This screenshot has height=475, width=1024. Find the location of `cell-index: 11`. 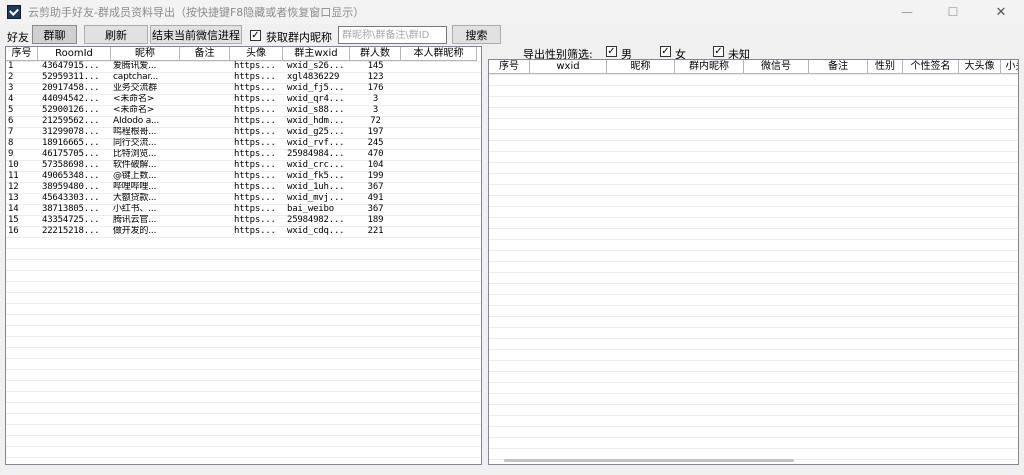

cell-index: 11 is located at coordinates (13, 176).